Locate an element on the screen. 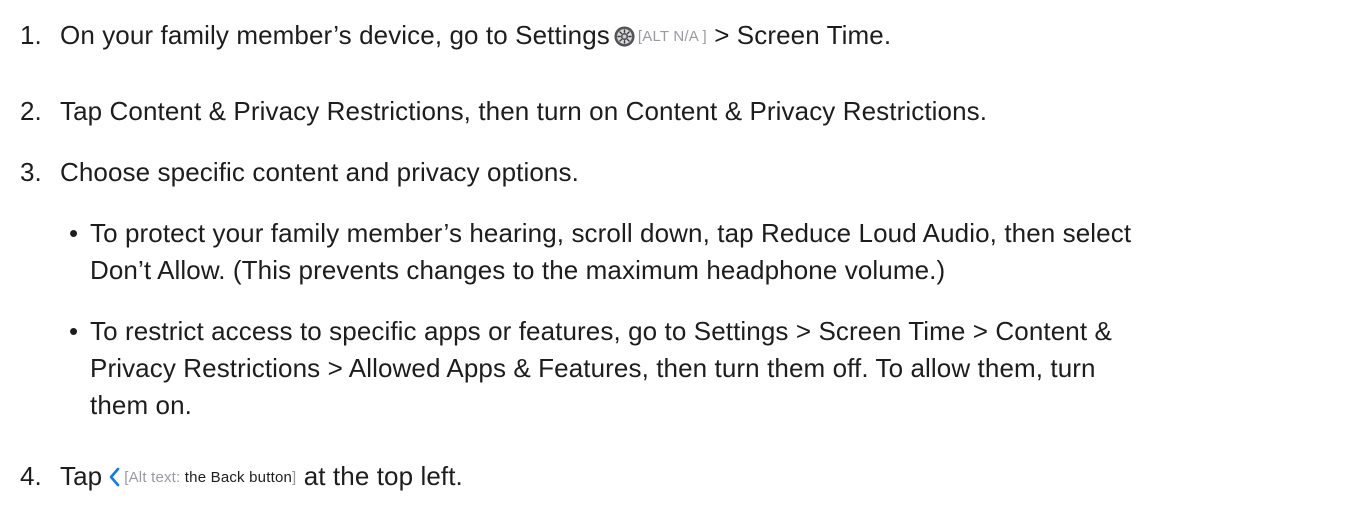  settings-gear-icon is located at coordinates (624, 36).